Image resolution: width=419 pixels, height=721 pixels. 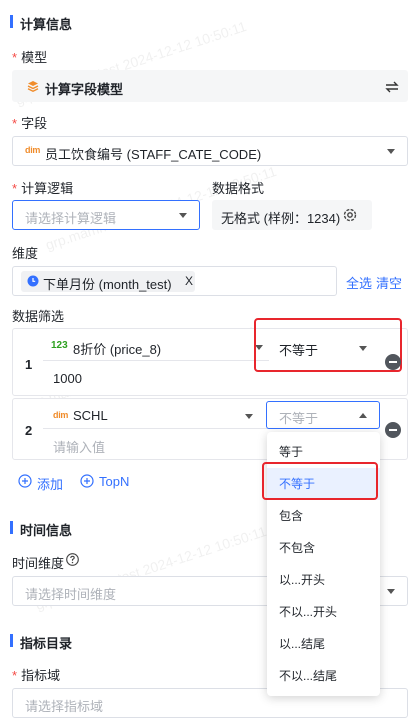 I want to click on stack-icon, so click(x=33, y=86).